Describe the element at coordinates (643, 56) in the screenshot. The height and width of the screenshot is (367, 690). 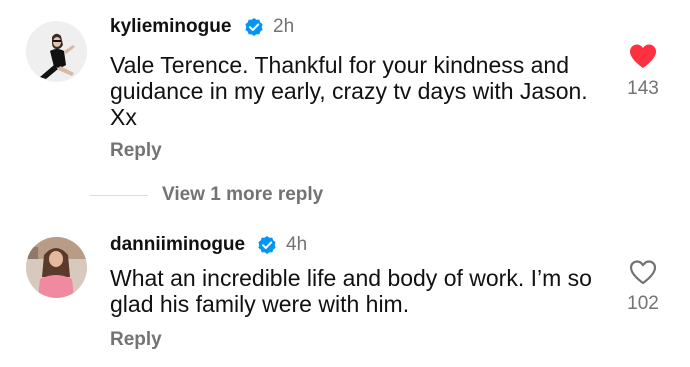
I see `heart-filled-icon` at that location.